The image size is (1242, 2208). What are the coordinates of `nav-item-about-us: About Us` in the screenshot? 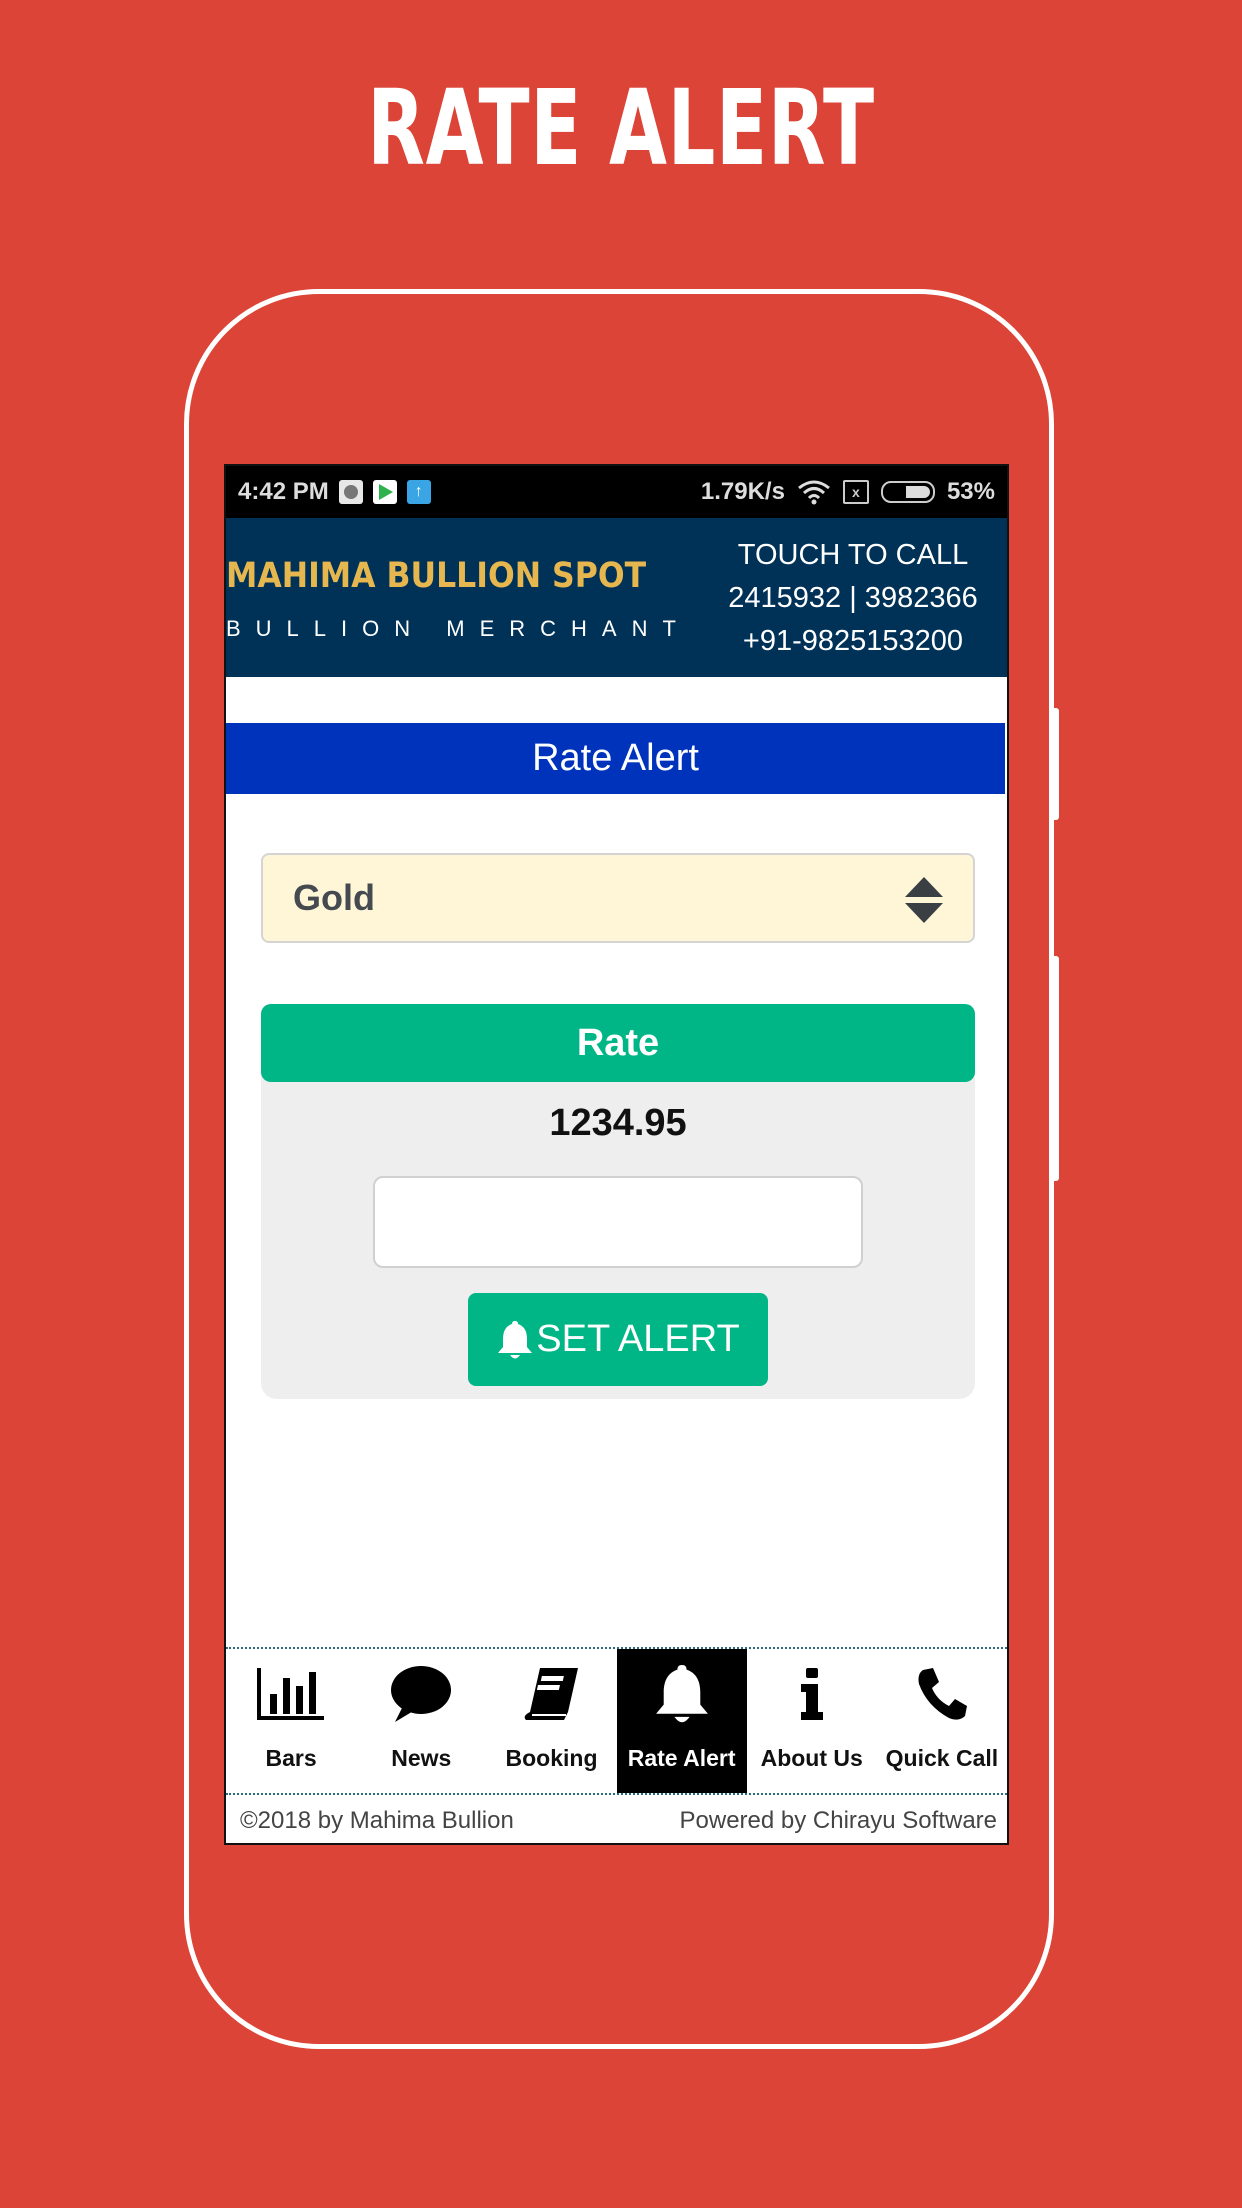 It's located at (812, 1721).